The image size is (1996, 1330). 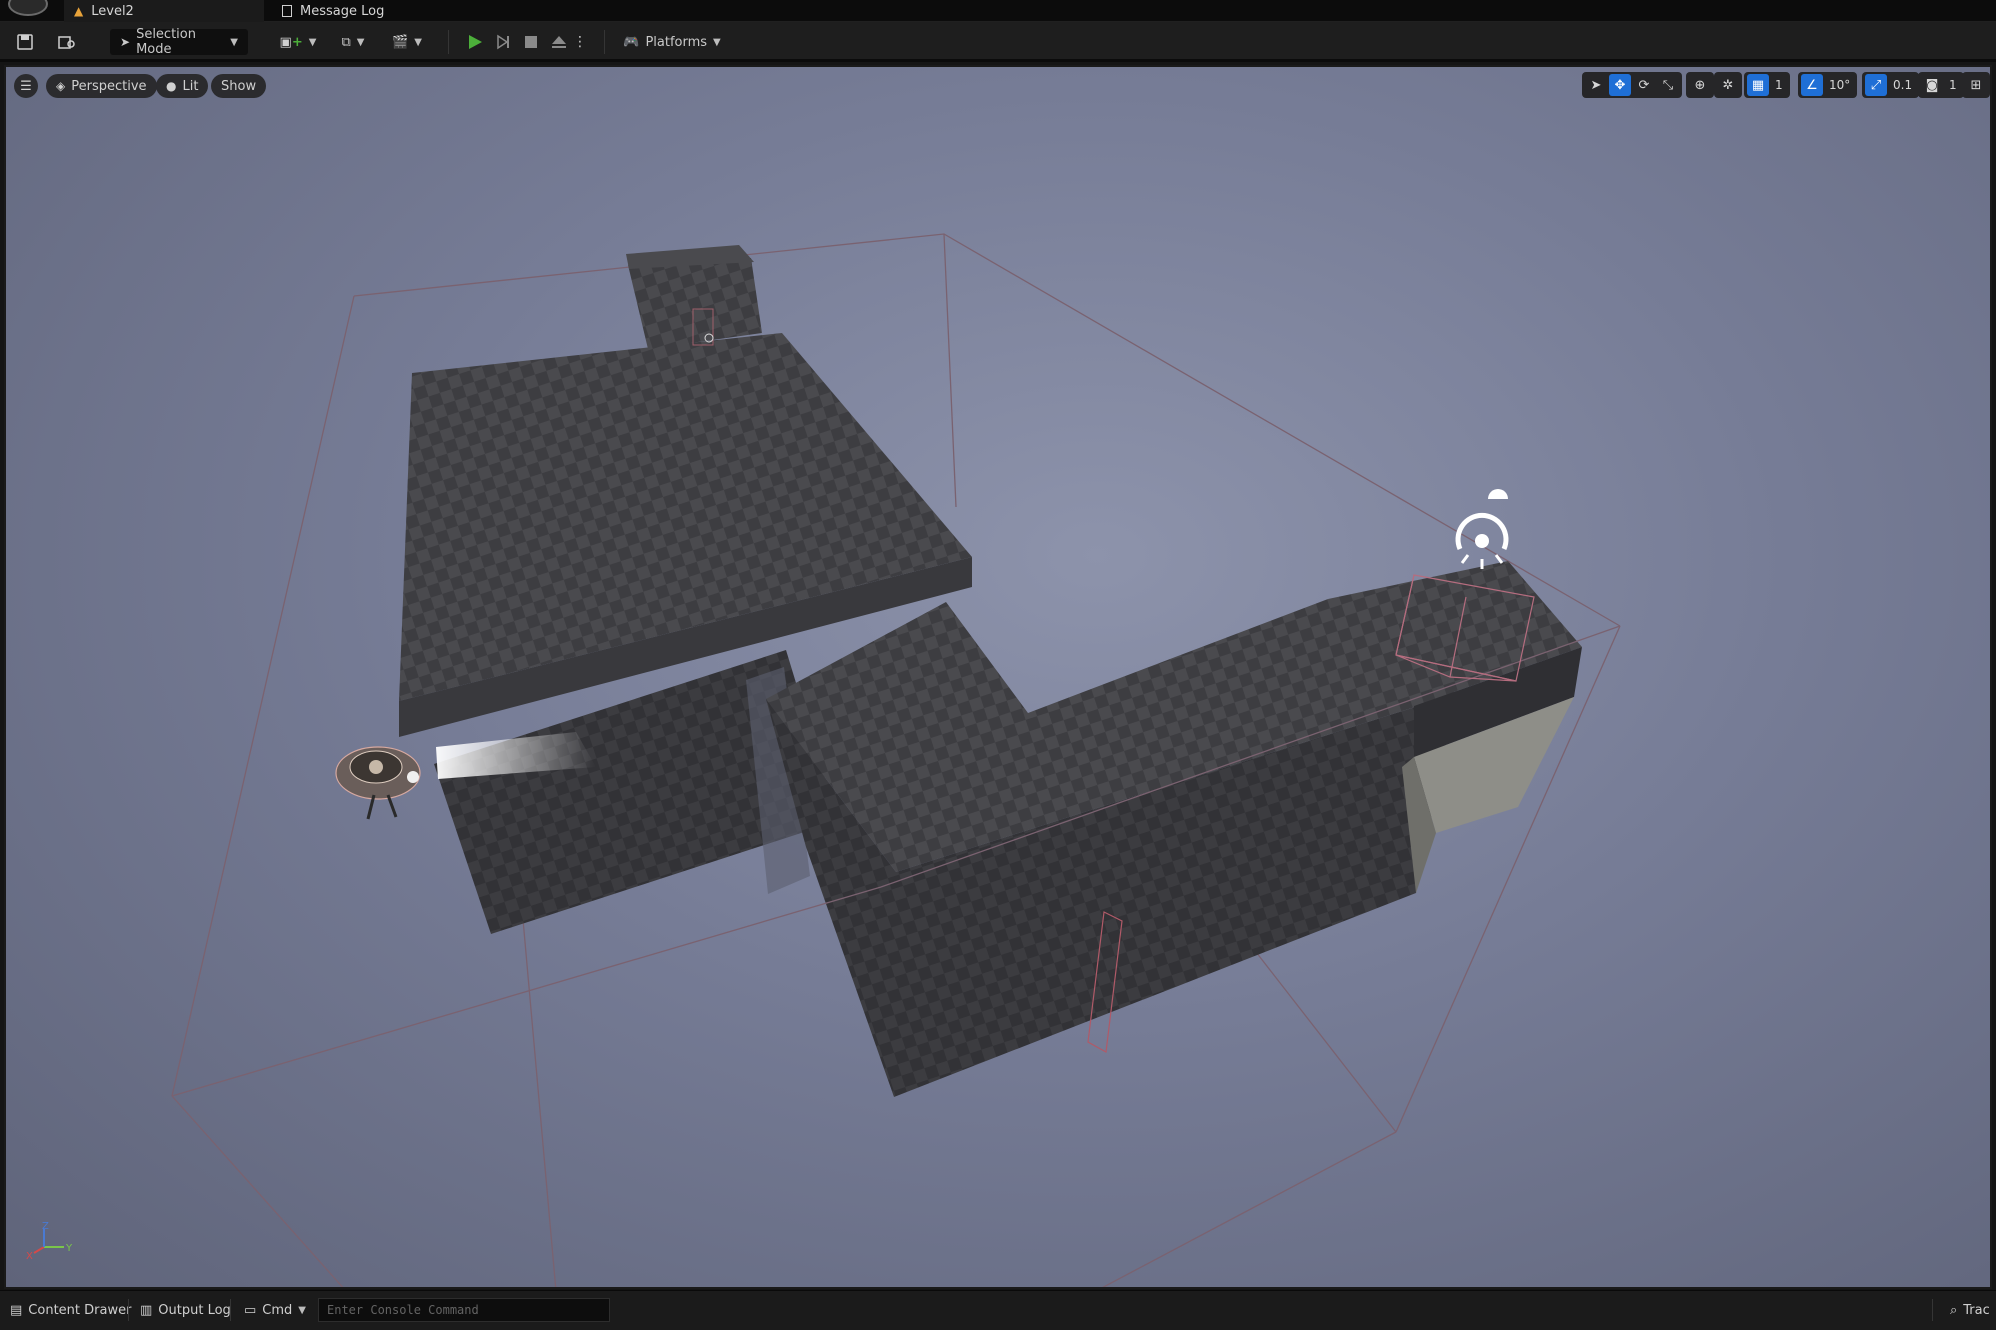 What do you see at coordinates (1954, 1310) in the screenshot?
I see `trace-icon: ⌕` at bounding box center [1954, 1310].